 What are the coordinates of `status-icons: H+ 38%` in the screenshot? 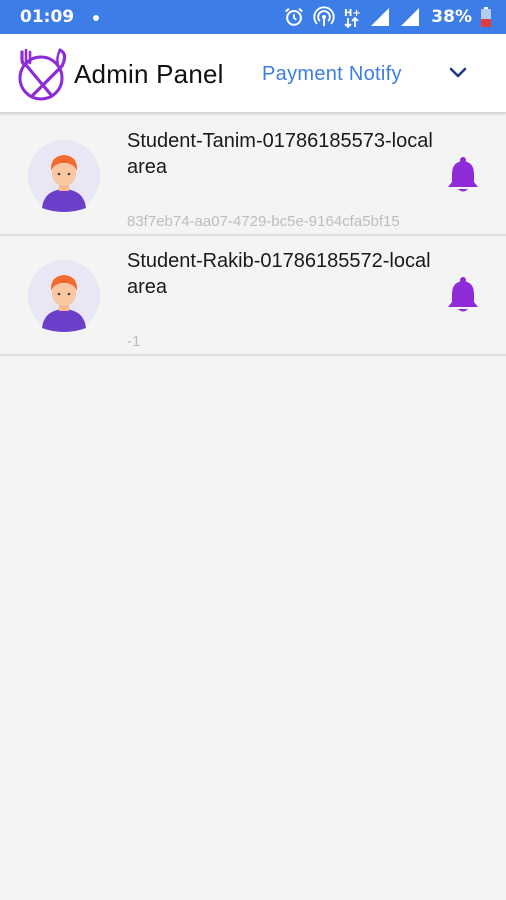 It's located at (387, 17).